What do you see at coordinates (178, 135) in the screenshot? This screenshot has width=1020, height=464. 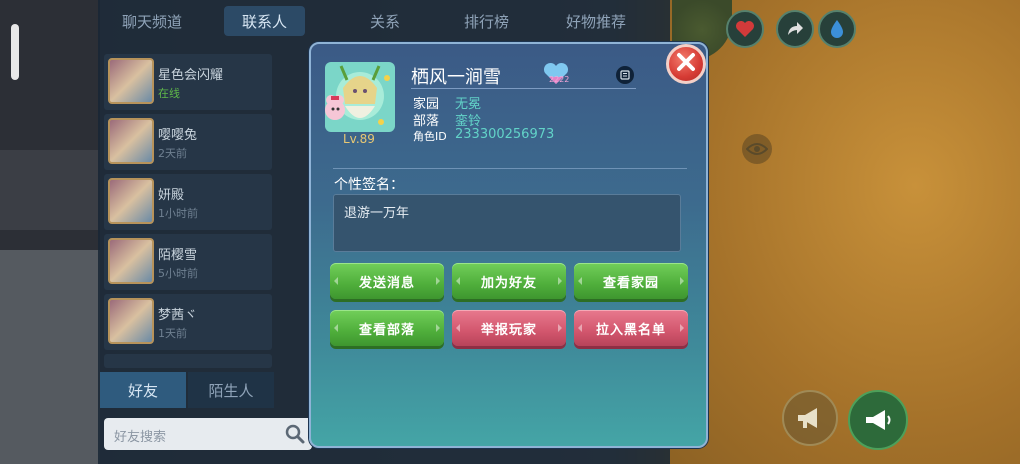 I see `contact-name: 嘤嘤兔` at bounding box center [178, 135].